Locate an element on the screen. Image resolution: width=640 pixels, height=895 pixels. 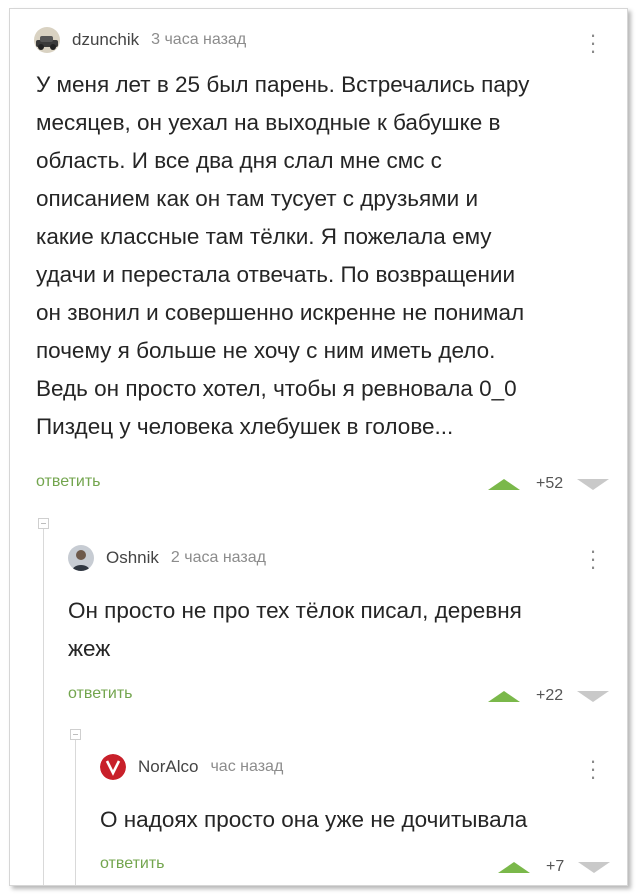
comment-time: час назад is located at coordinates (247, 766).